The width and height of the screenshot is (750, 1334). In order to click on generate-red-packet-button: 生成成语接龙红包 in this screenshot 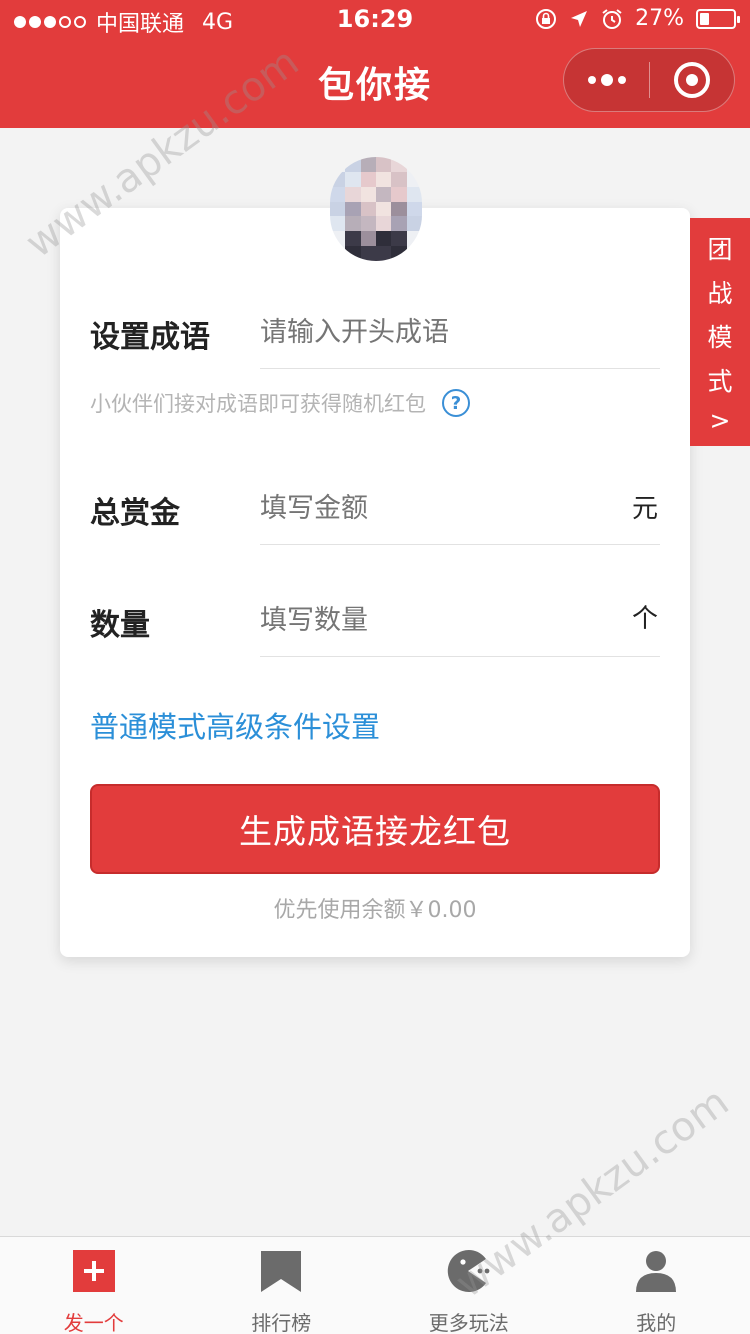, I will do `click(375, 829)`.